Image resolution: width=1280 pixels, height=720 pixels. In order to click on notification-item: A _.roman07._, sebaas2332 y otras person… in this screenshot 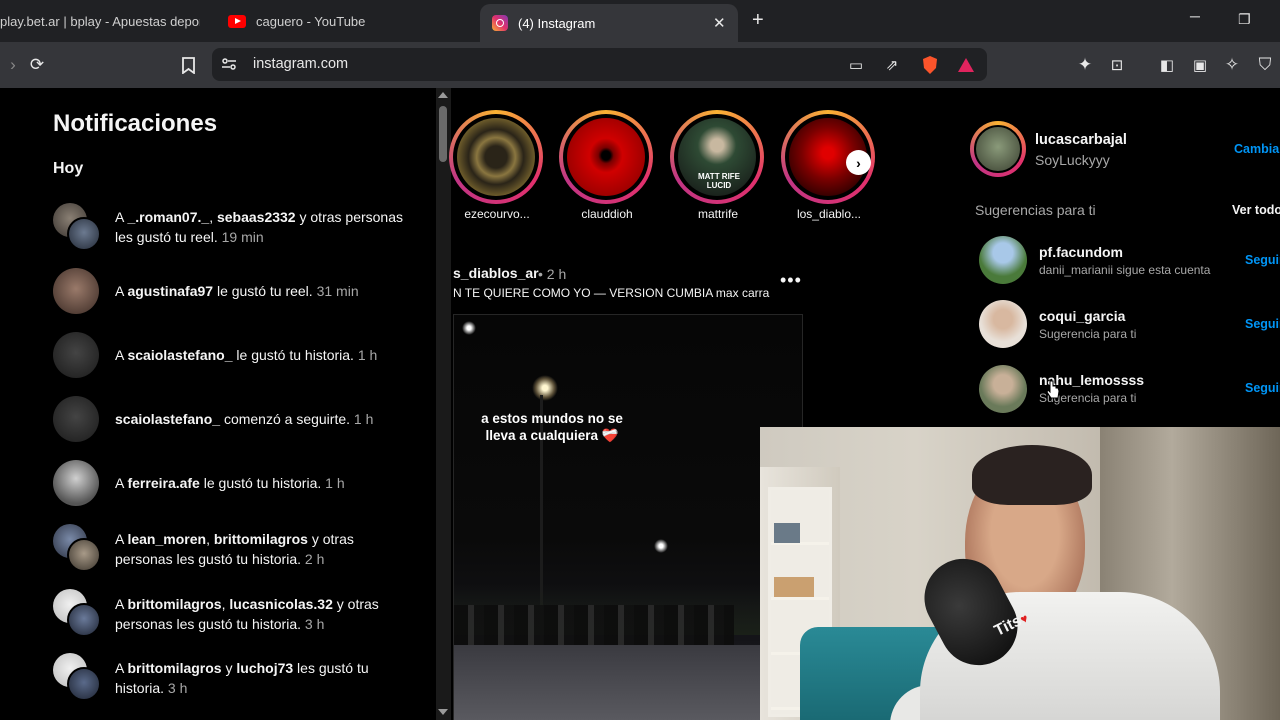, I will do `click(238, 227)`.